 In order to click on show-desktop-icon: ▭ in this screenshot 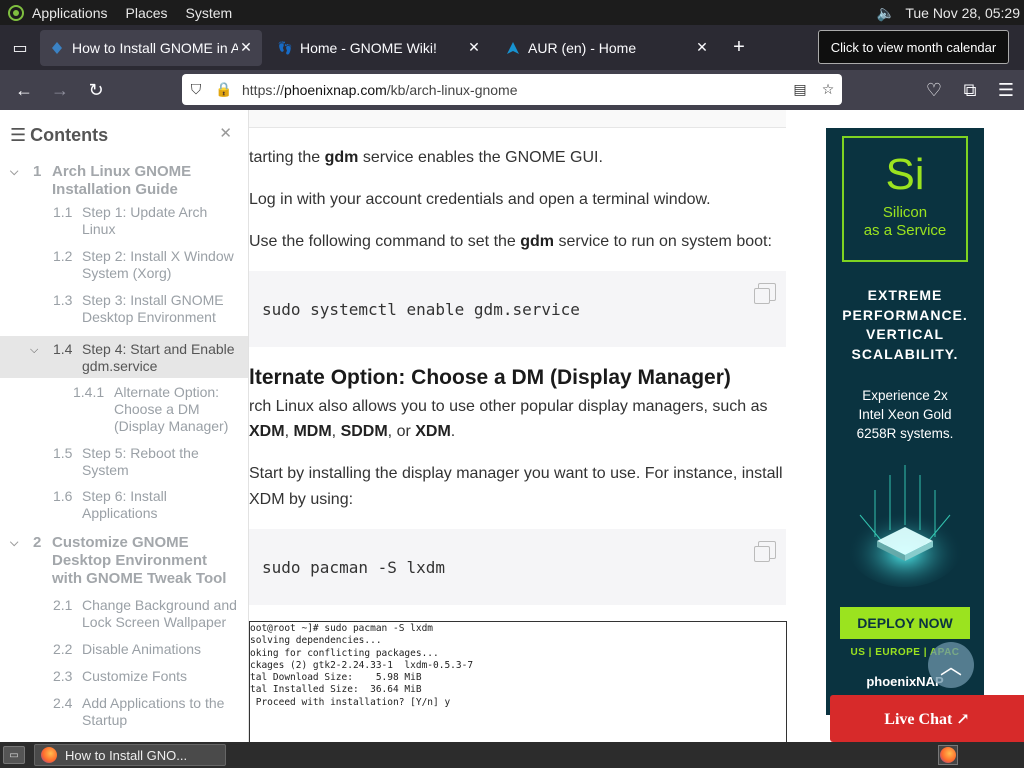, I will do `click(14, 755)`.